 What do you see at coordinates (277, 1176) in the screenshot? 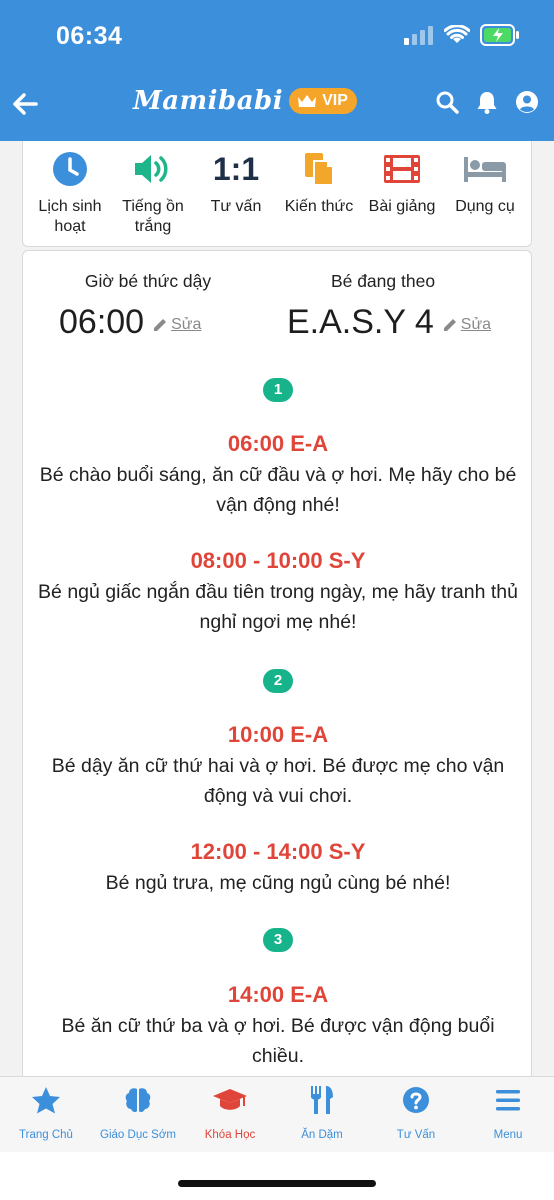
I see `home-indicator-area` at bounding box center [277, 1176].